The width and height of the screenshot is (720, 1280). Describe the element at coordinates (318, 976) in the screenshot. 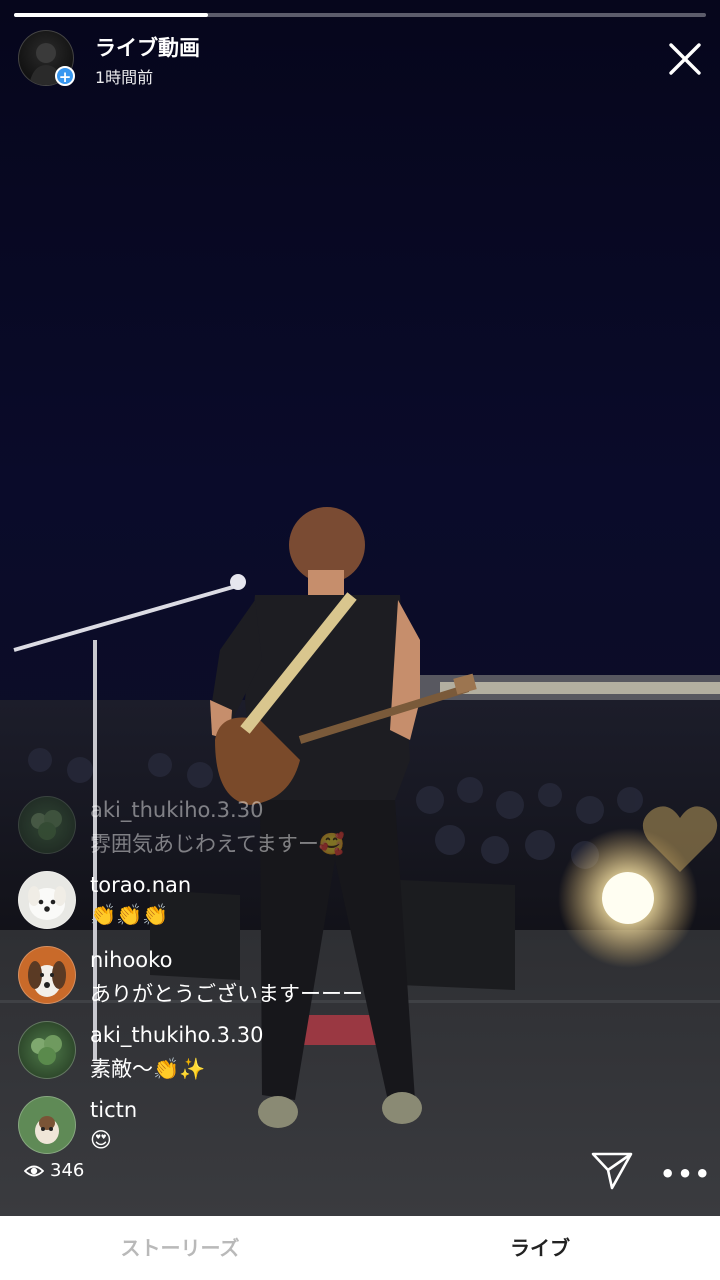

I see `comment-item: nihooko ありがとうございますーーー` at that location.